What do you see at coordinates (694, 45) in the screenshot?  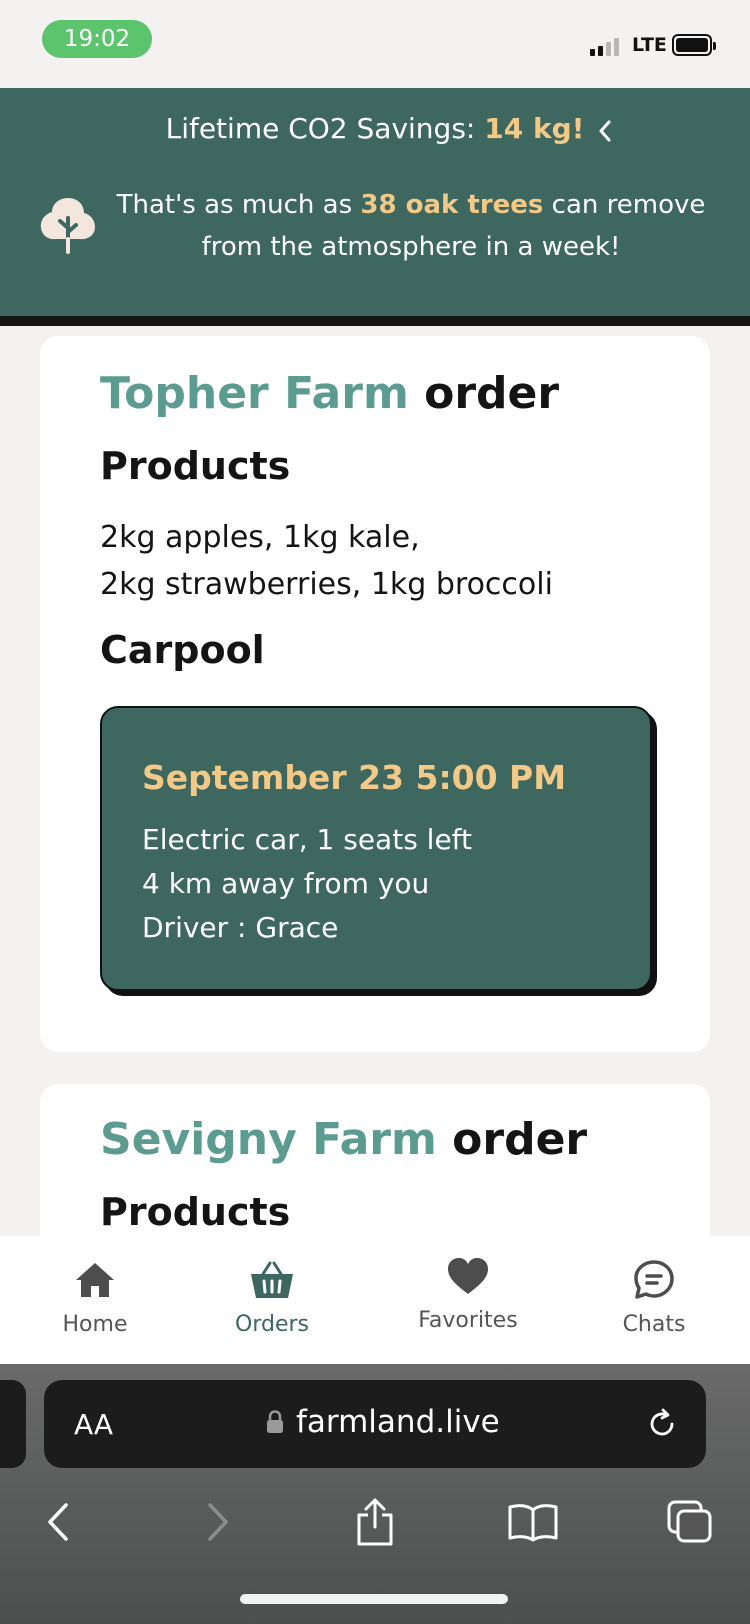 I see `battery-icon` at bounding box center [694, 45].